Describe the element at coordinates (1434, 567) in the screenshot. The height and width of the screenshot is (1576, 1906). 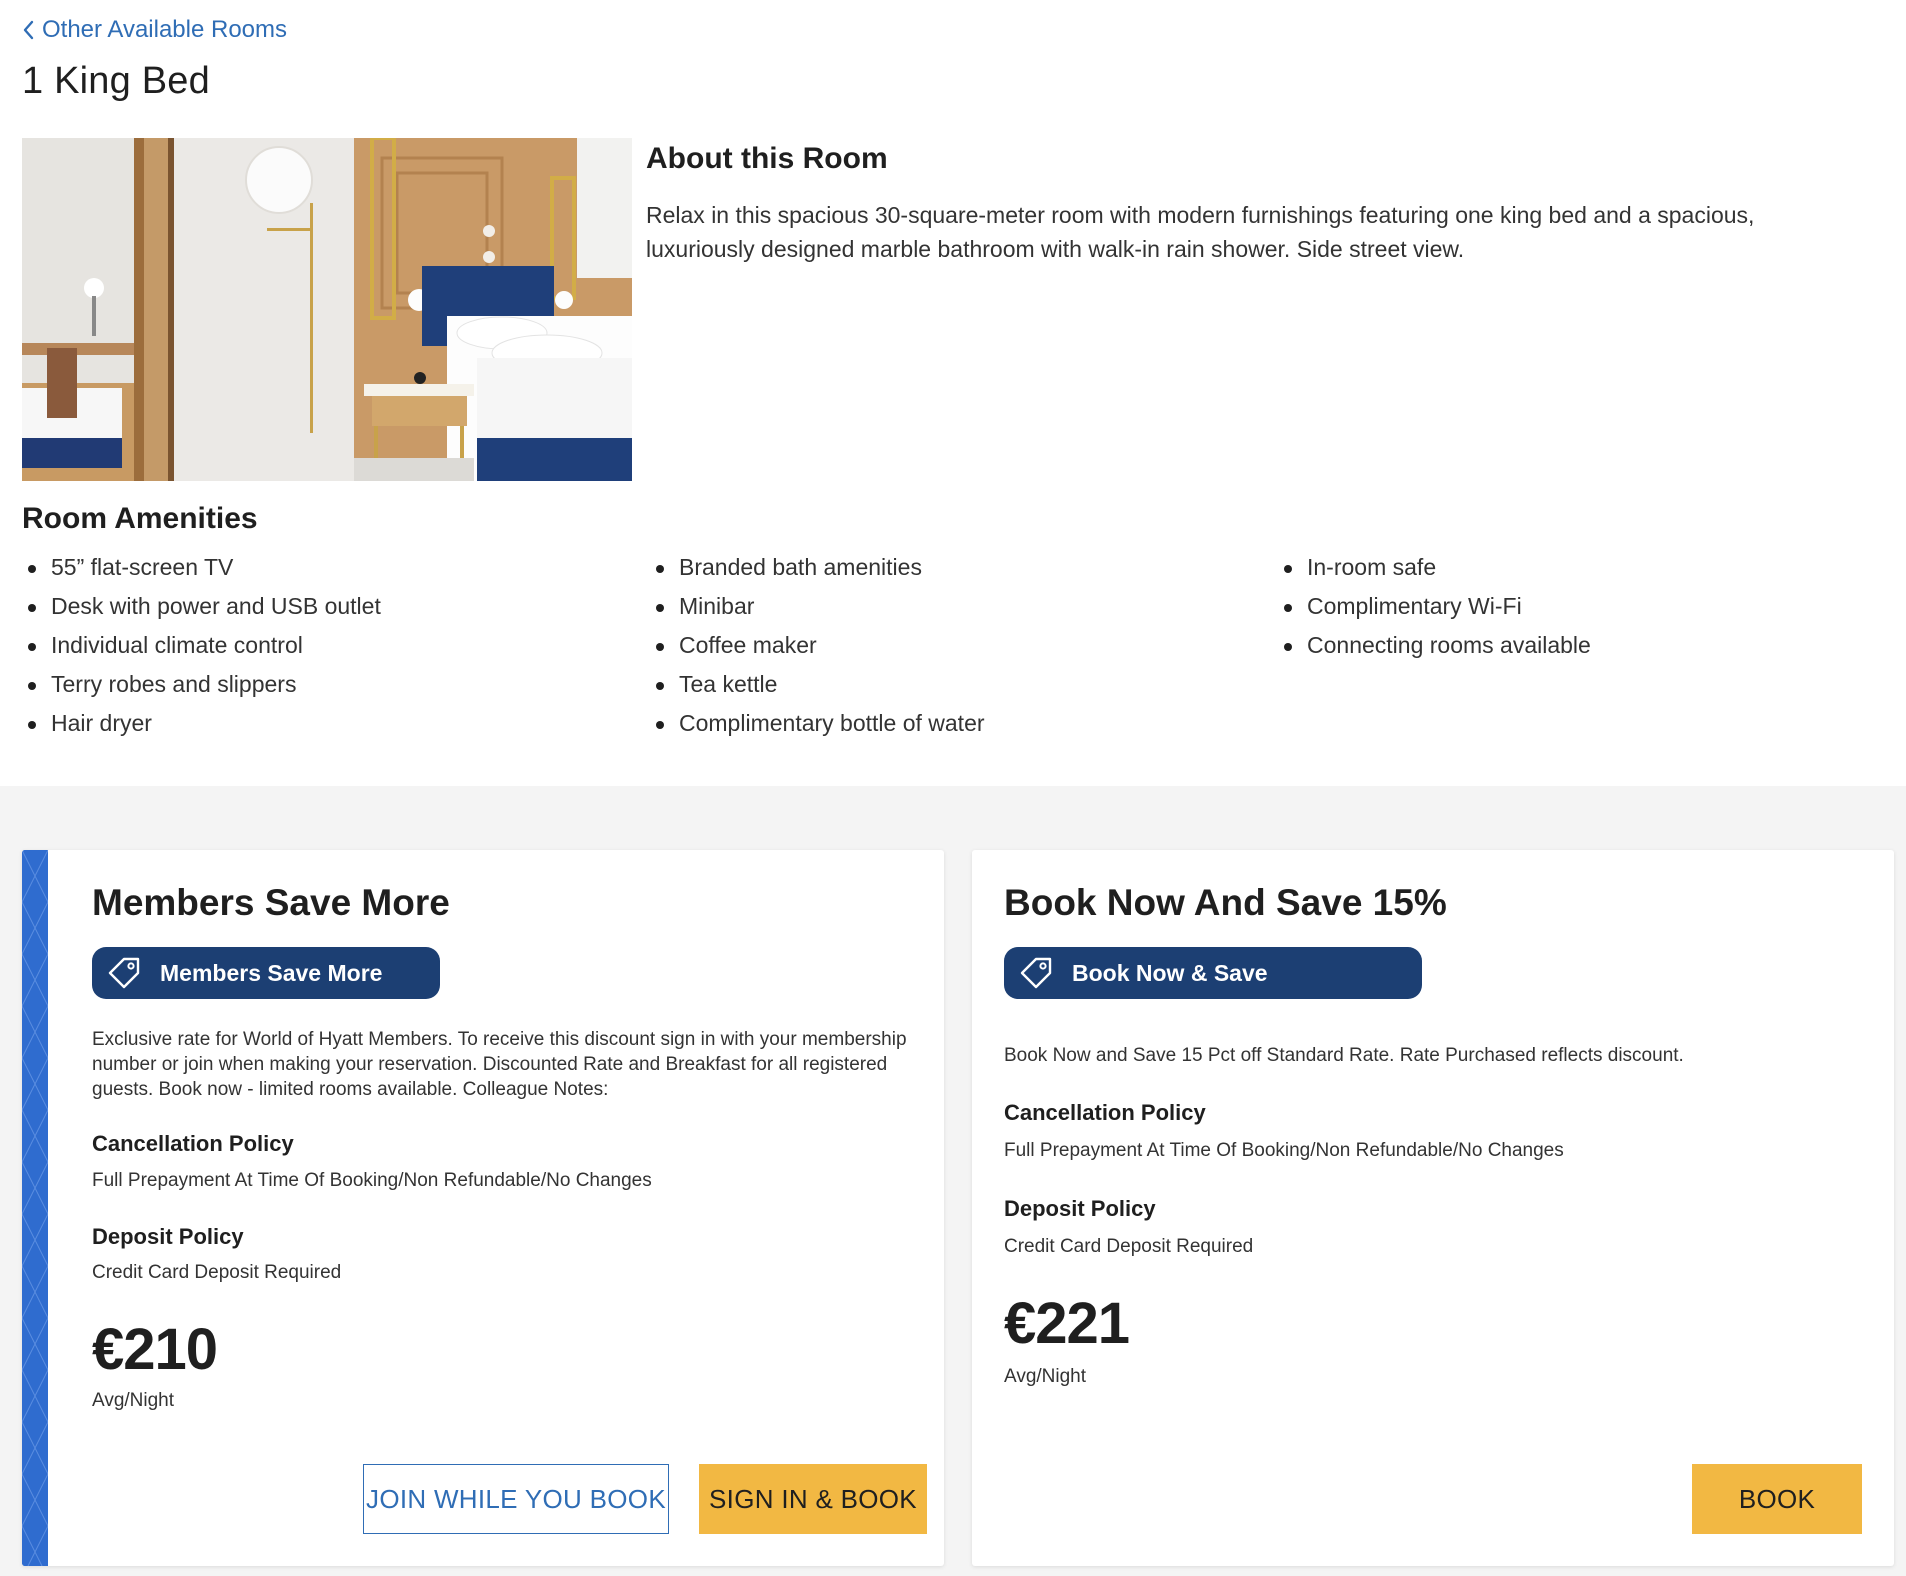
I see `amenity-item: In-room safe` at that location.